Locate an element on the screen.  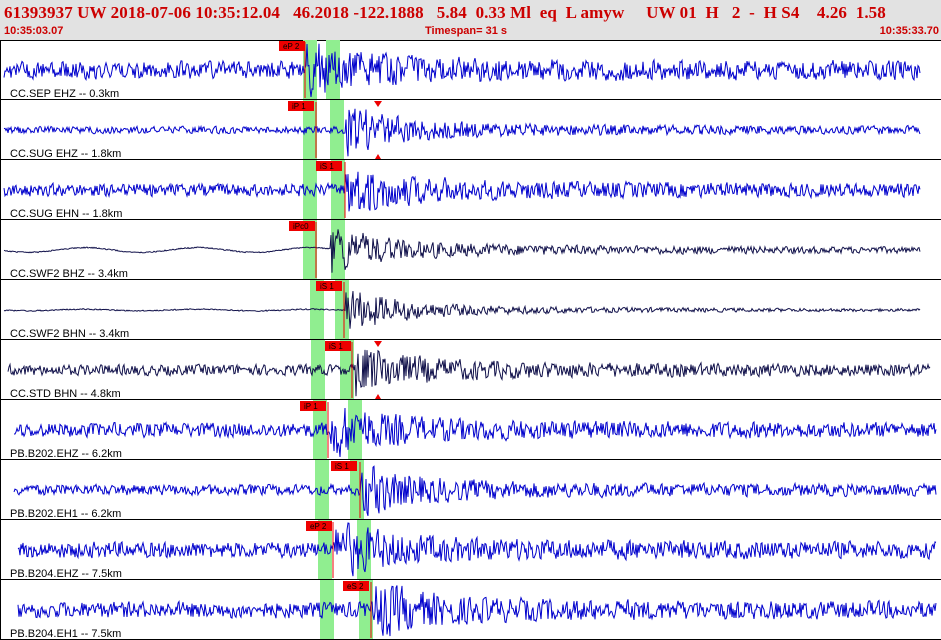
trace-row: iP 1 CC.SUG EHZ -- 1.8km is located at coordinates (470, 130).